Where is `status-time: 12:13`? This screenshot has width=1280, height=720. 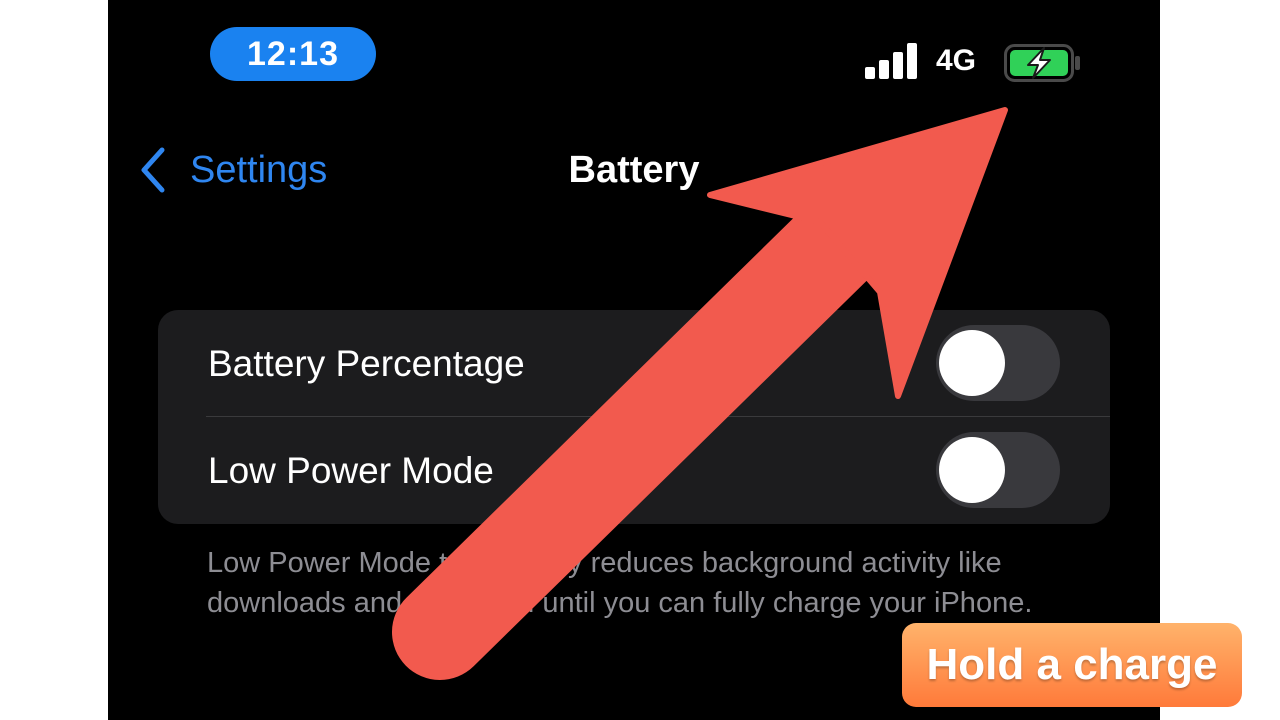
status-time: 12:13 is located at coordinates (293, 54).